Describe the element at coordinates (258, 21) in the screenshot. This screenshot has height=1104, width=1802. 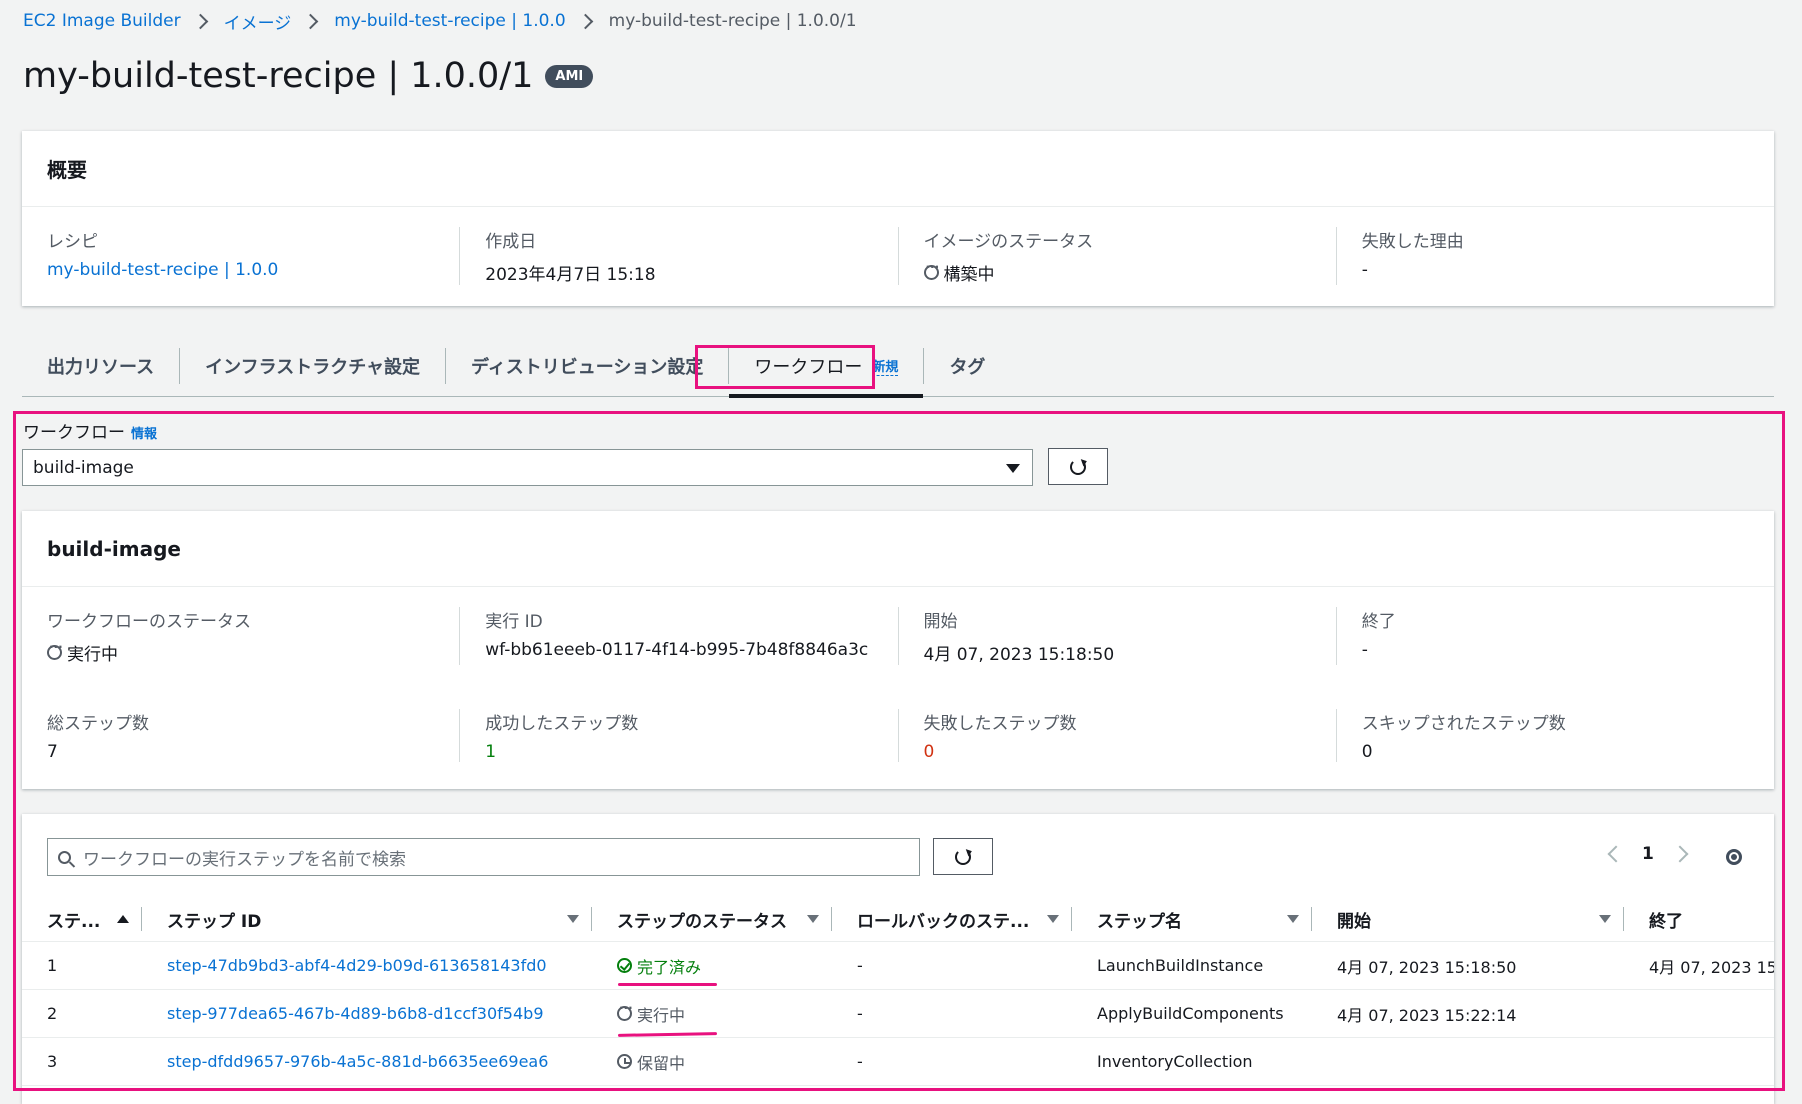
I see `breadcrumb-images: イメージ` at that location.